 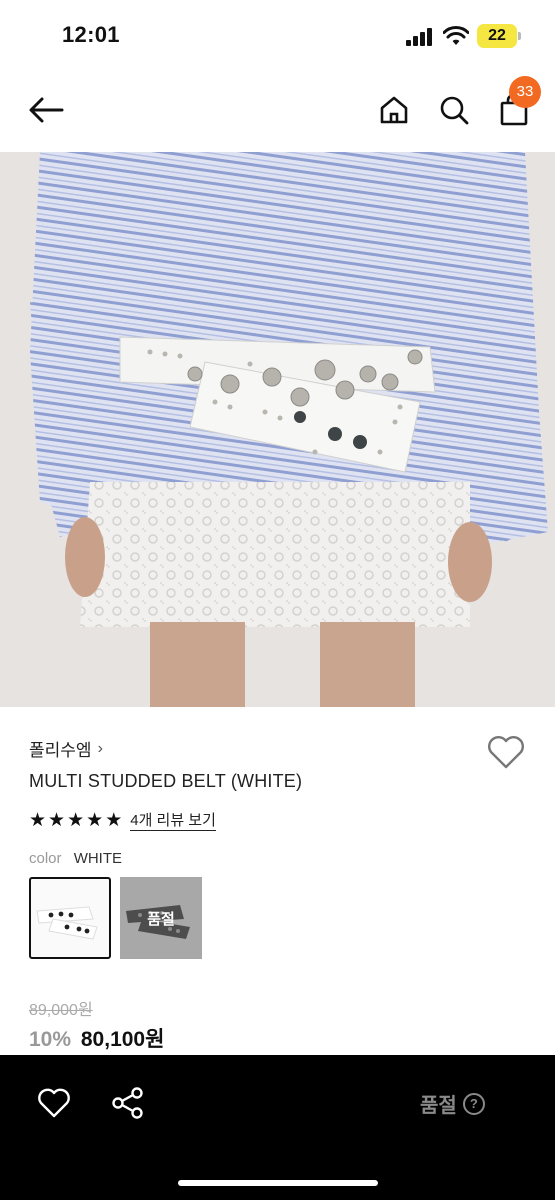 I want to click on color-label: color, so click(x=45, y=858).